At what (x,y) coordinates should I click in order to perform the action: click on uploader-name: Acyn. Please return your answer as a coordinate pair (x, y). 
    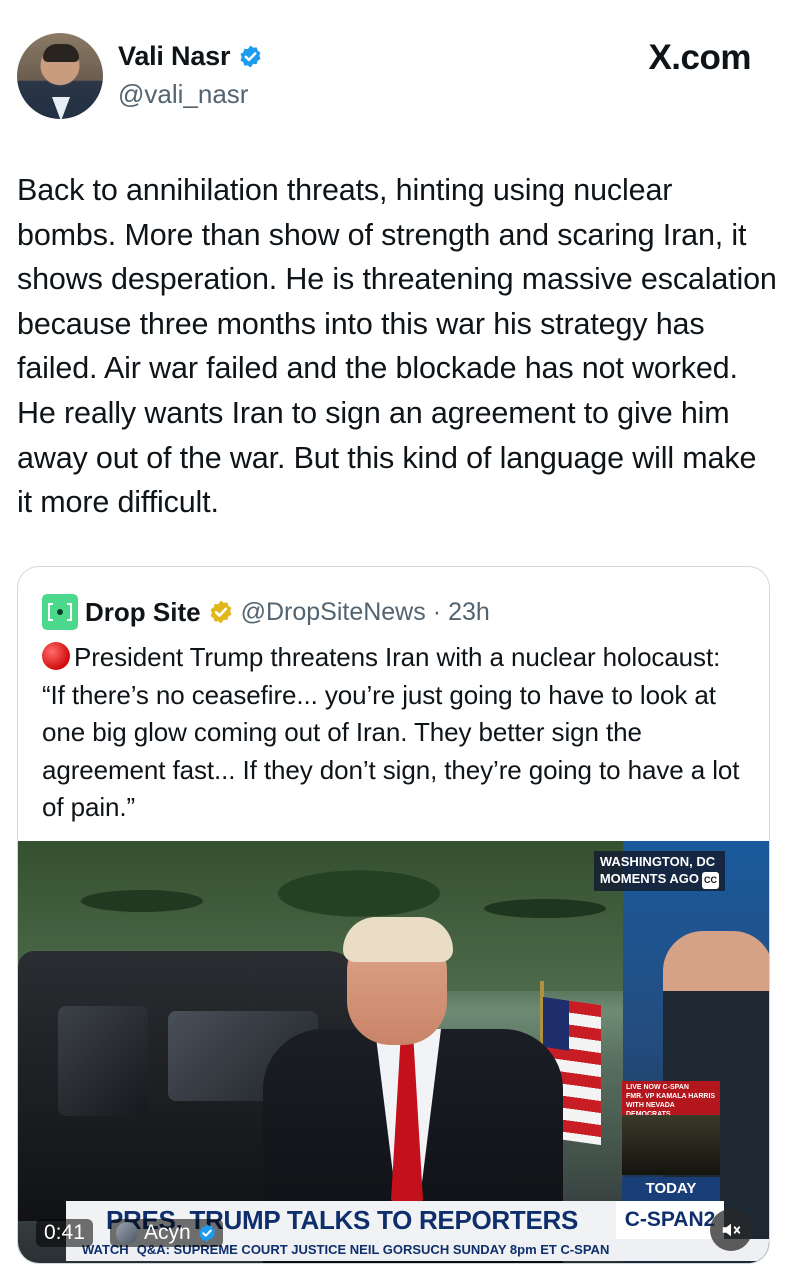
    Looking at the image, I should click on (167, 1232).